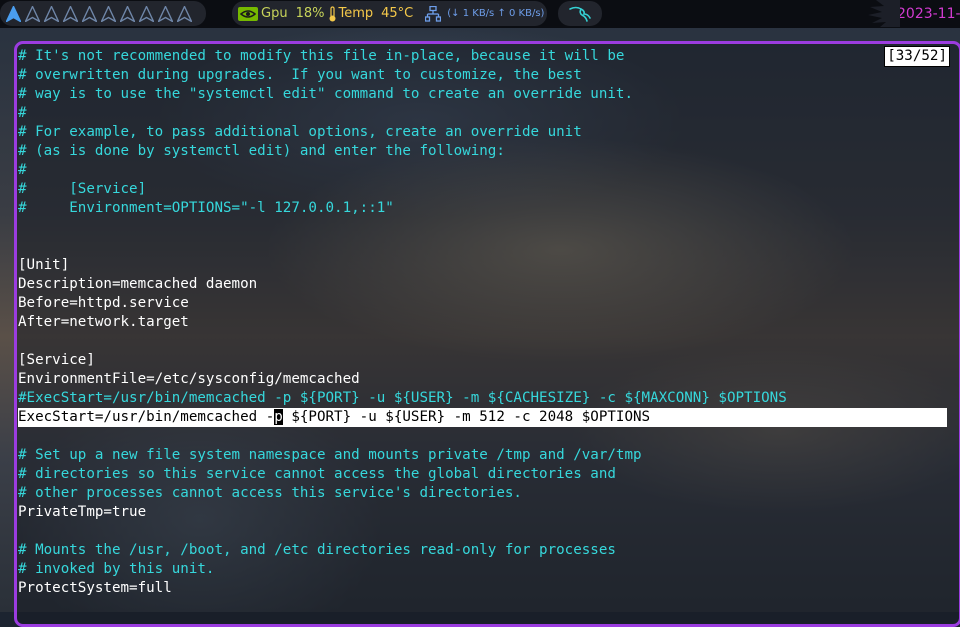 The width and height of the screenshot is (960, 627). I want to click on editor-line-comment: # invoked by this unit., so click(116, 569).